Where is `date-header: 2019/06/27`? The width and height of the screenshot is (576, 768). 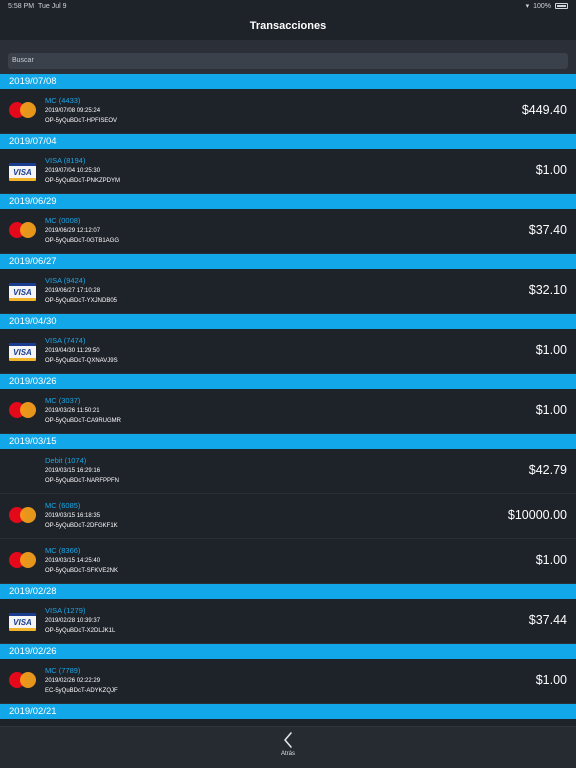
date-header: 2019/06/27 is located at coordinates (288, 261).